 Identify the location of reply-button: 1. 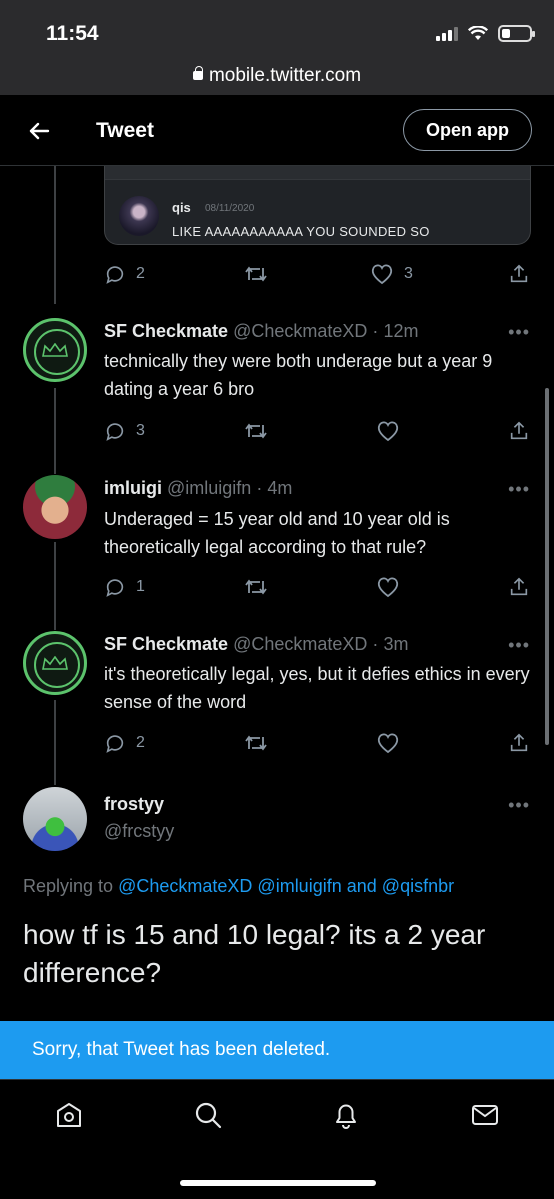
(124, 587).